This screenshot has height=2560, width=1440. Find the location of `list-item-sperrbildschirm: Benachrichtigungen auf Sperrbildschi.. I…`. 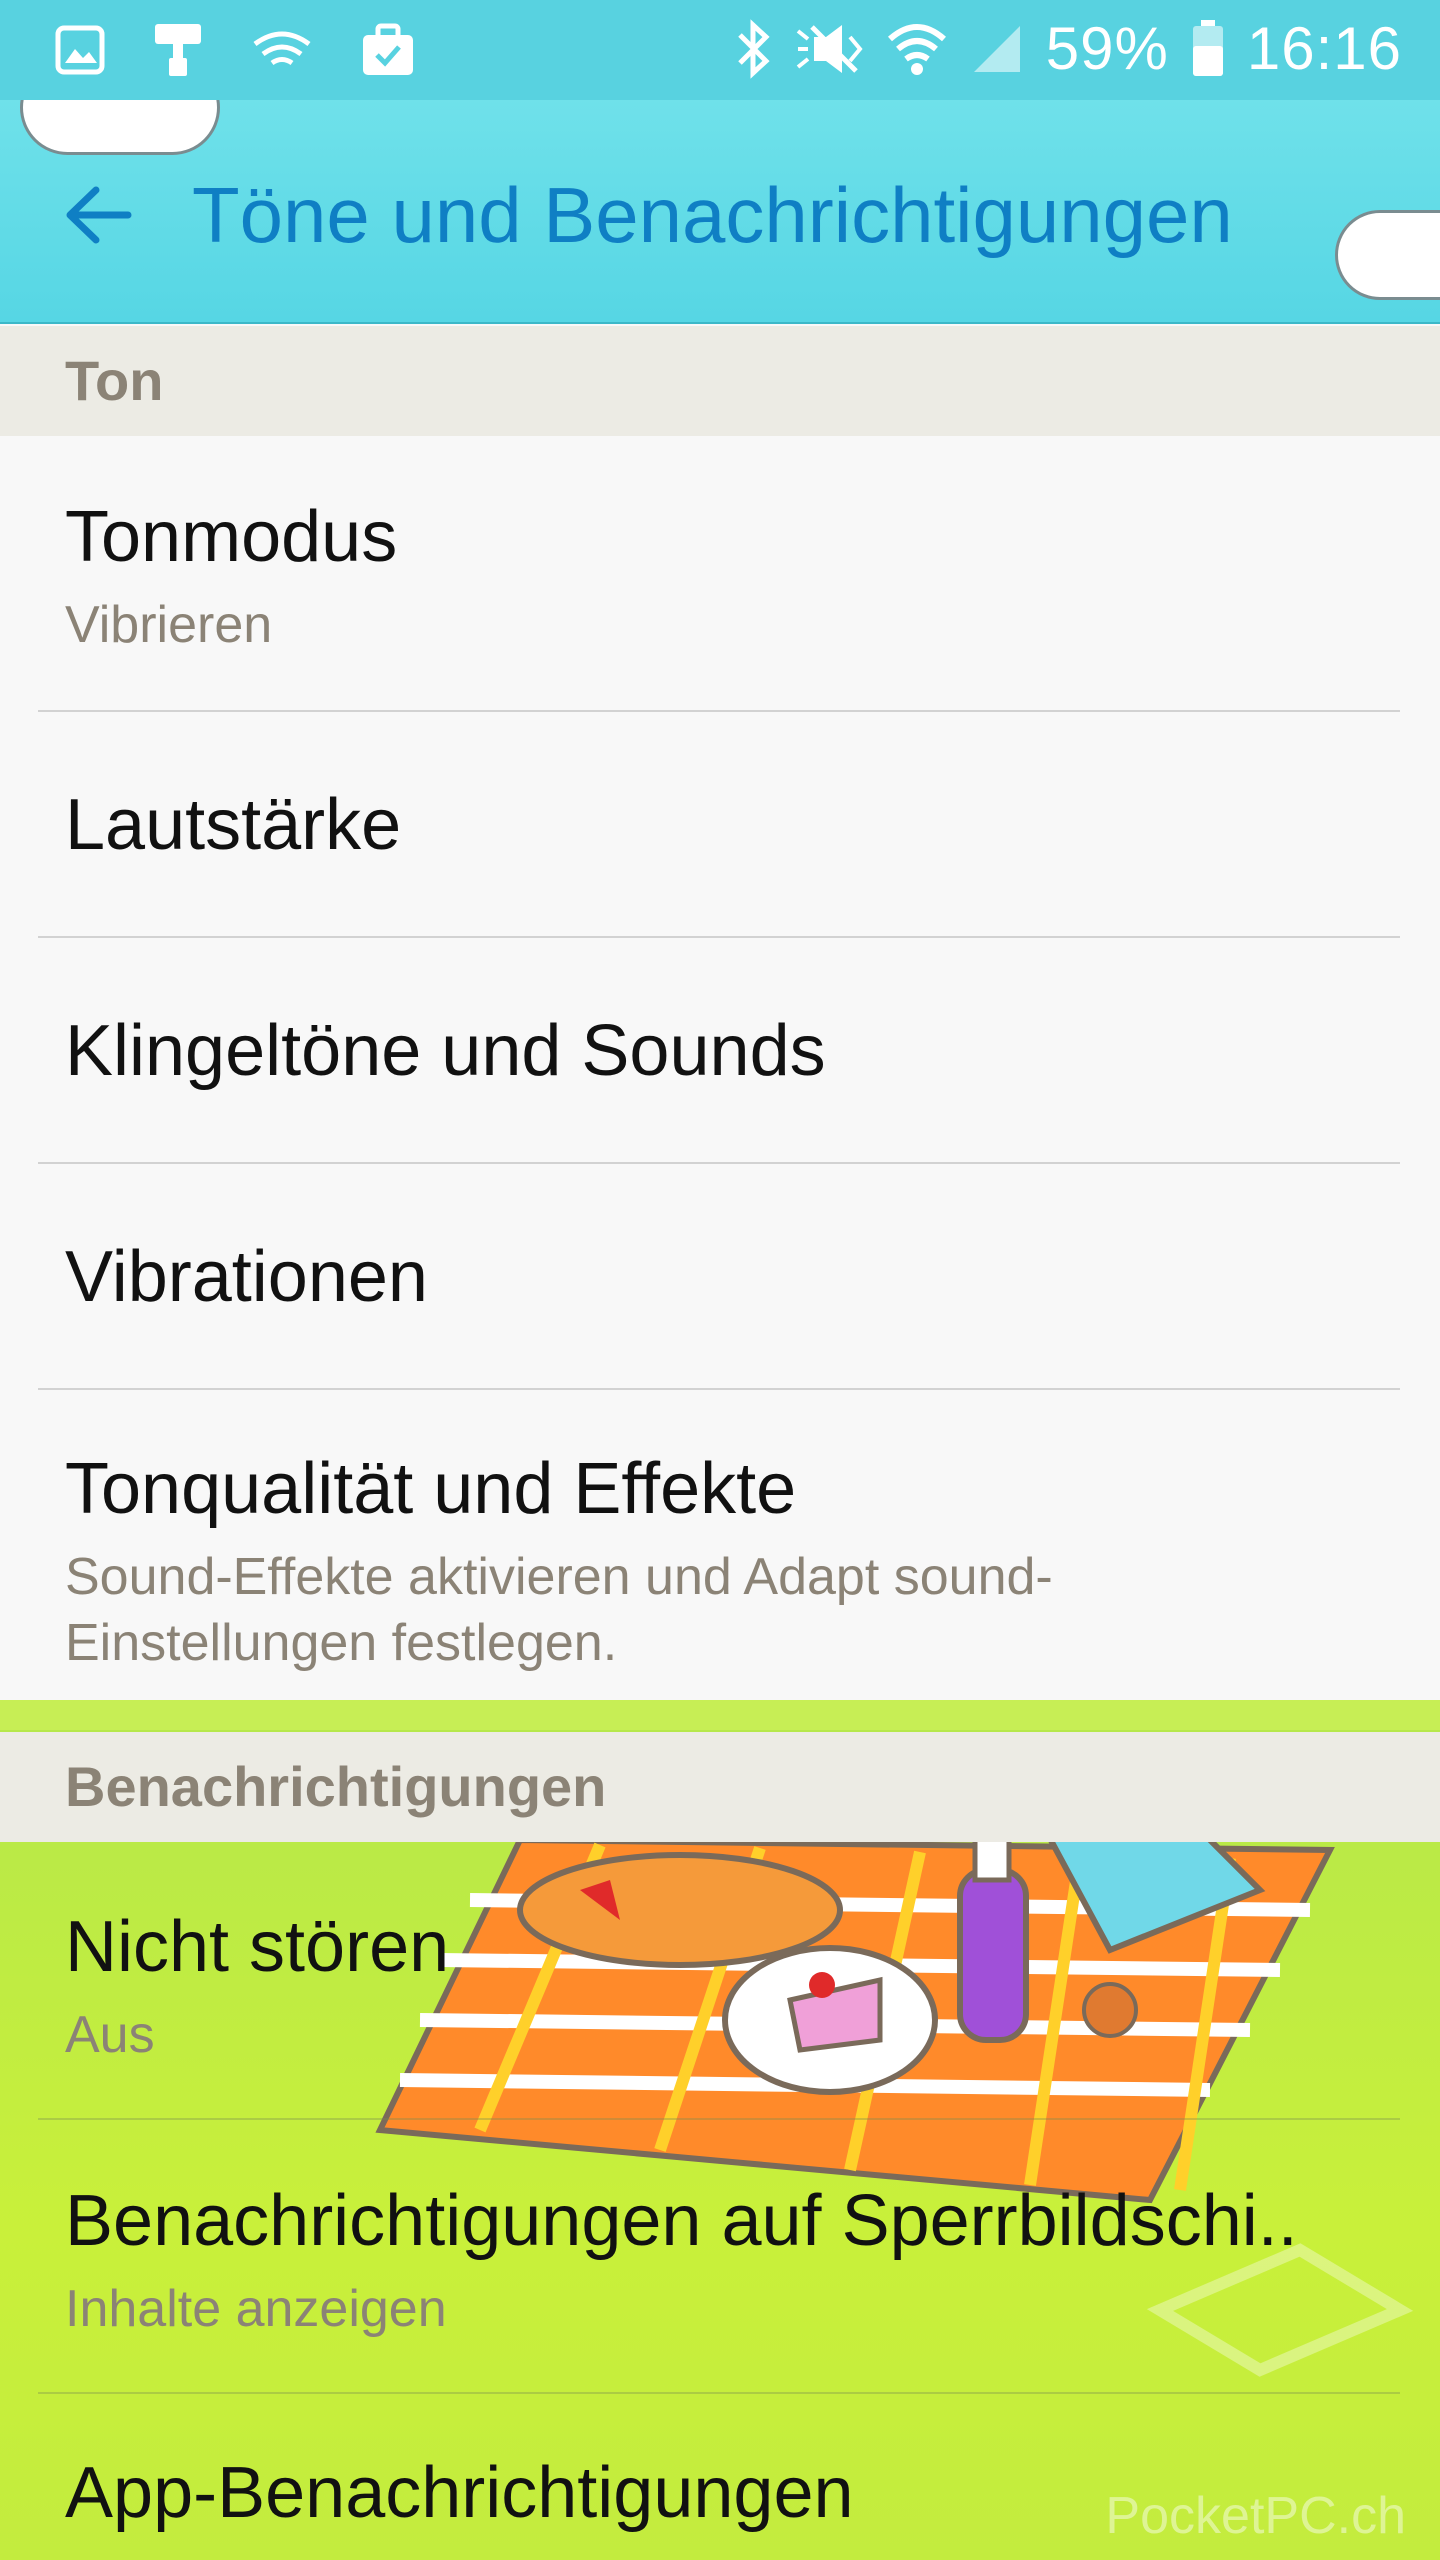

list-item-sperrbildschirm: Benachrichtigungen auf Sperrbildschi.. I… is located at coordinates (735, 2261).